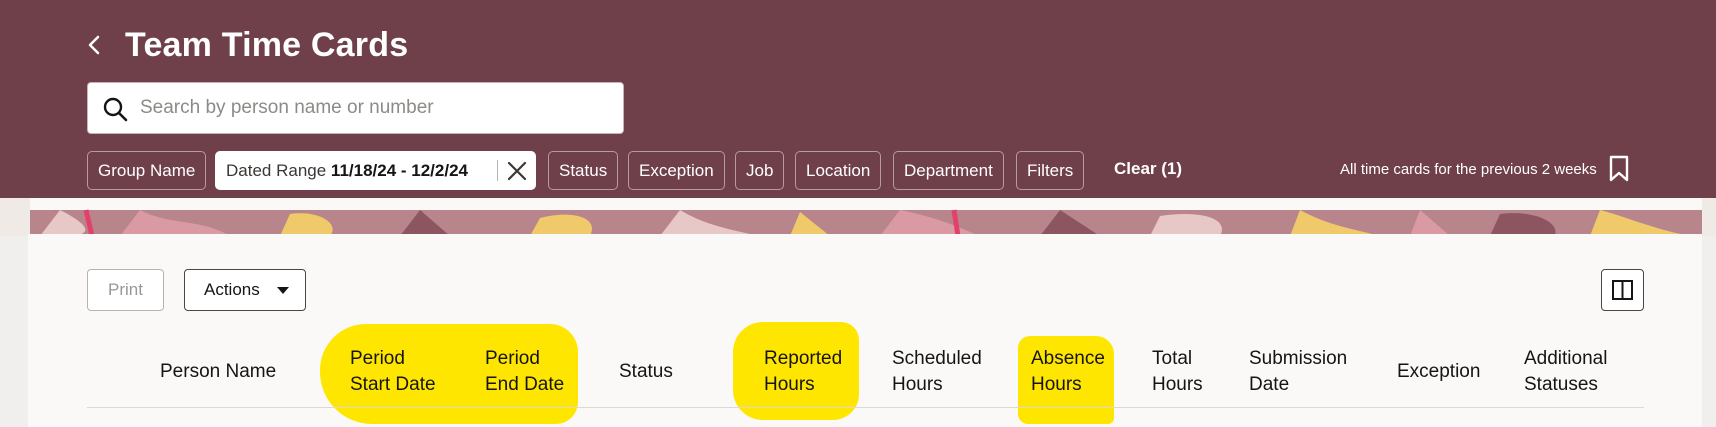  I want to click on col-period-end-line1: Period, so click(512, 358).